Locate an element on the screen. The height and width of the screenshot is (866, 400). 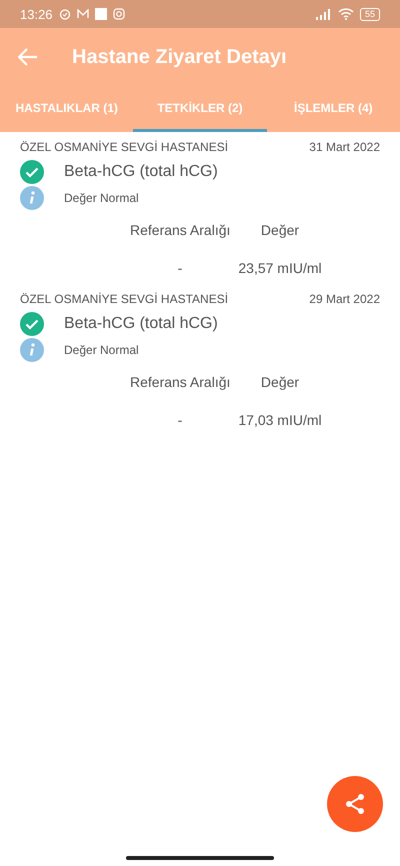
tab: HASTALIKLAR (1) is located at coordinates (67, 109).